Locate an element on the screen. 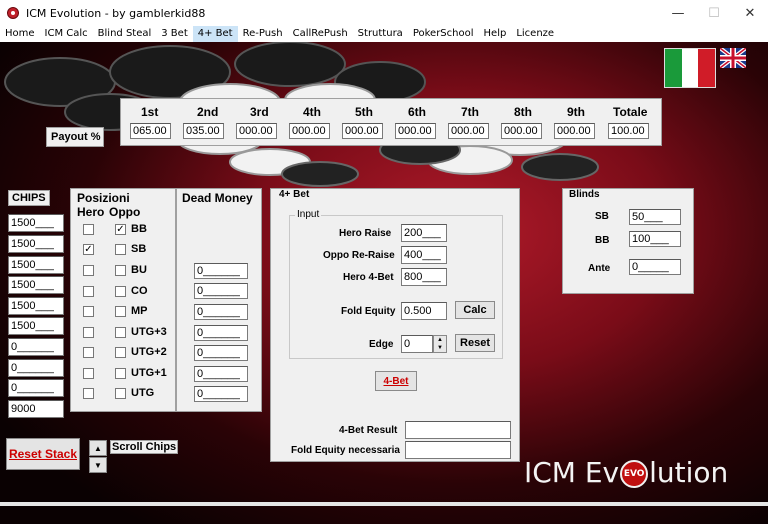 Image resolution: width=768 pixels, height=524 pixels. uk-flag-icon is located at coordinates (733, 58).